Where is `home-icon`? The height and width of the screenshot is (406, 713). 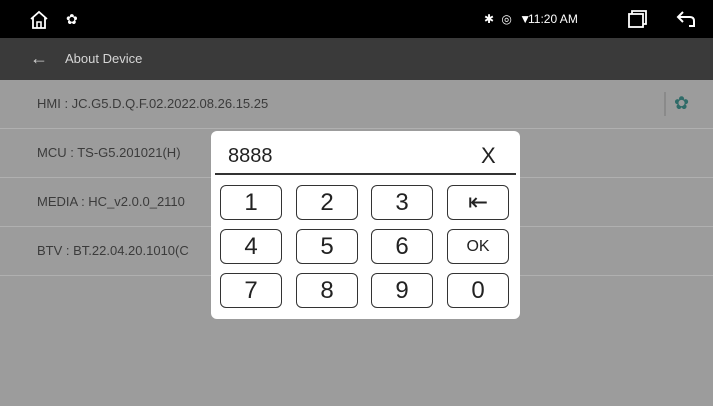
home-icon is located at coordinates (39, 20).